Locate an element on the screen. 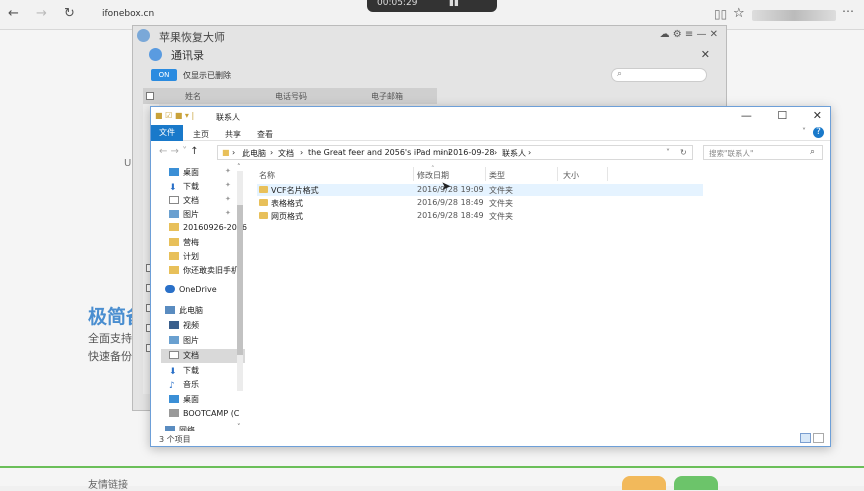  tab-home: 主页 is located at coordinates (201, 134).